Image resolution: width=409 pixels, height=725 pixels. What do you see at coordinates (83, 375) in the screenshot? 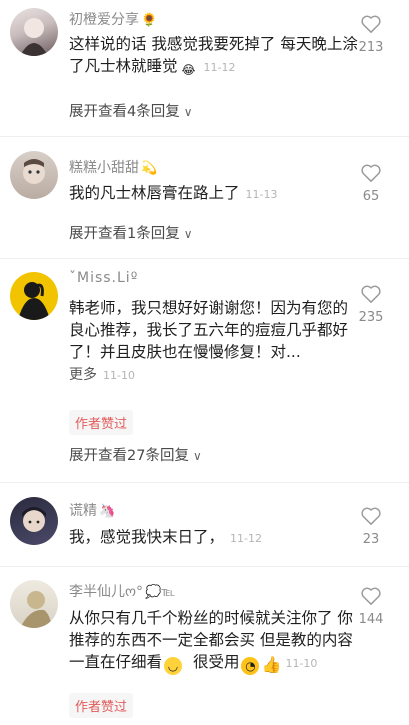
I see `more-link: 更多` at bounding box center [83, 375].